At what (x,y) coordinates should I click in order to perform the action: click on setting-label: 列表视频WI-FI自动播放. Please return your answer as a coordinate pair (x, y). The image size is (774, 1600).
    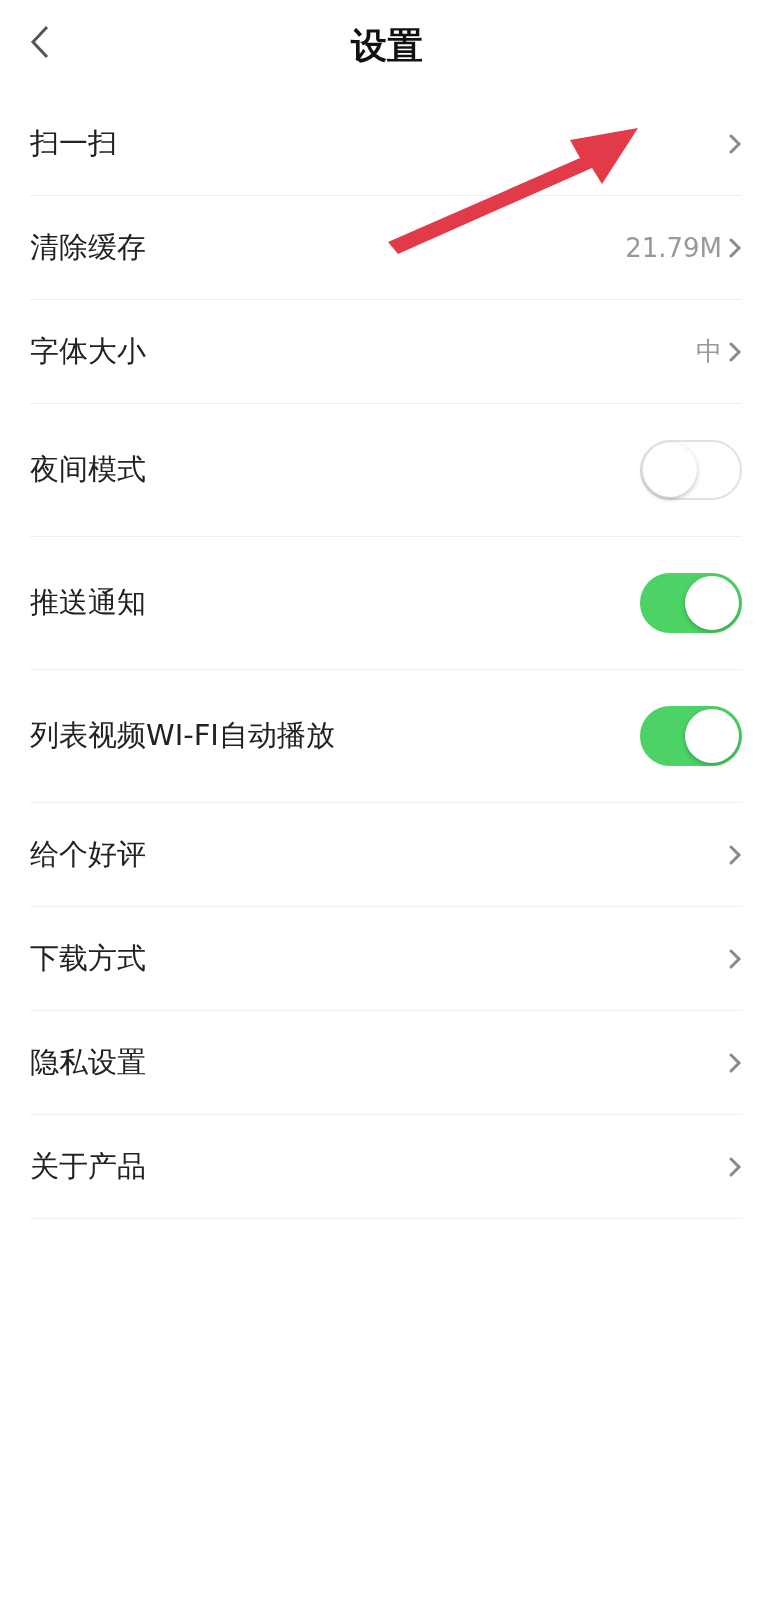
    Looking at the image, I should click on (182, 735).